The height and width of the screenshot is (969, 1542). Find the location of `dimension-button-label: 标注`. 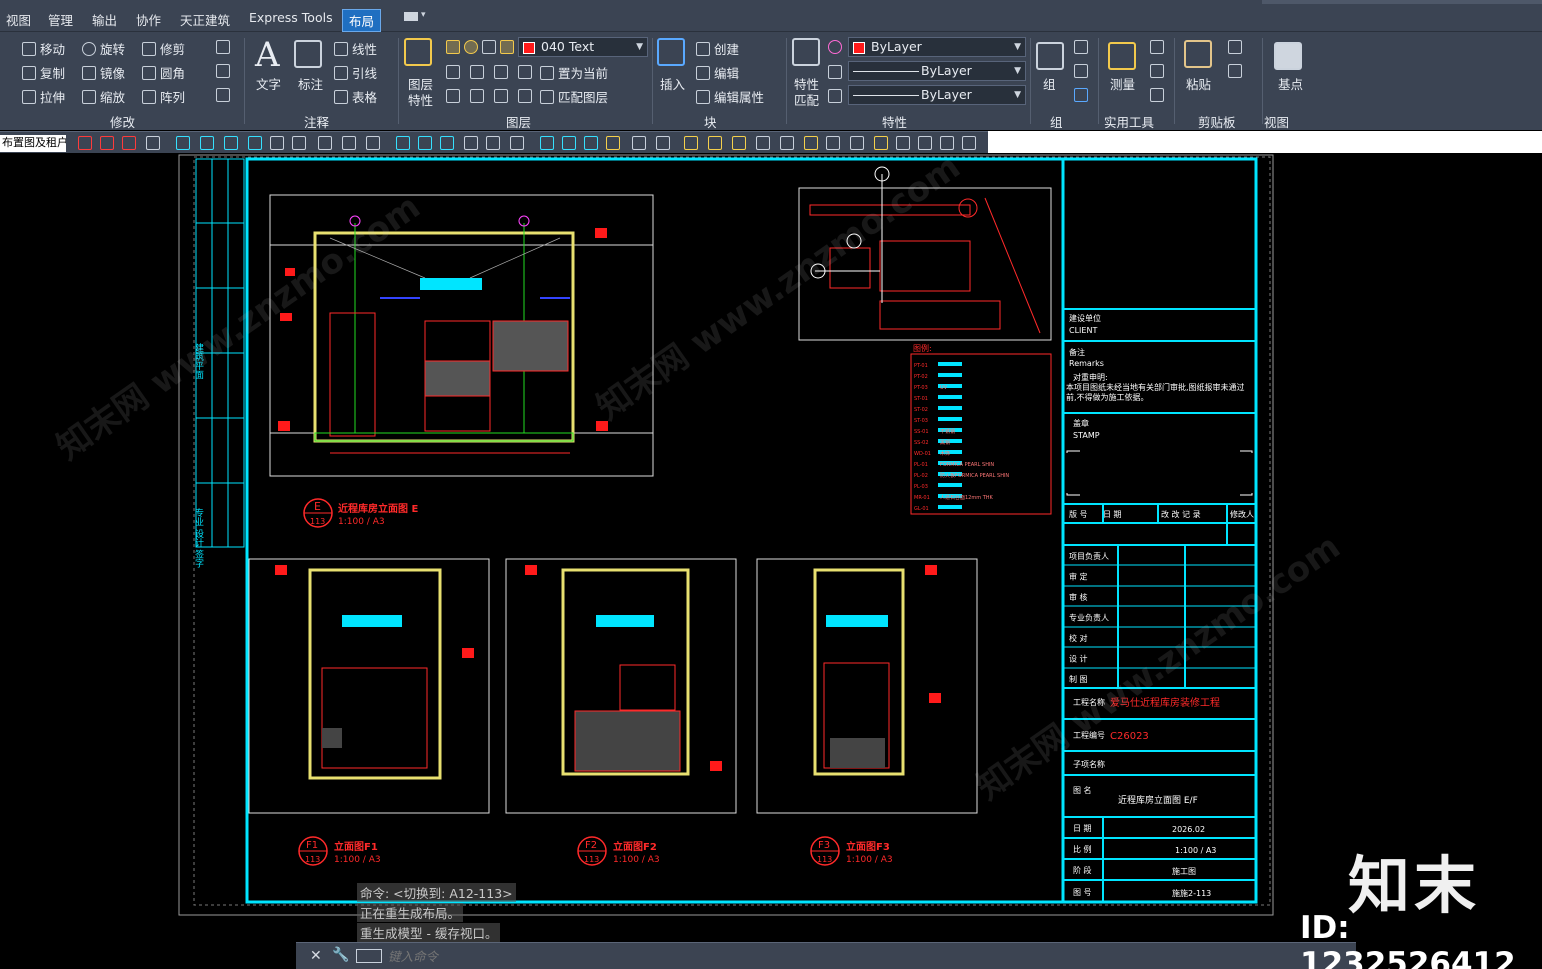

dimension-button-label: 标注 is located at coordinates (310, 83).